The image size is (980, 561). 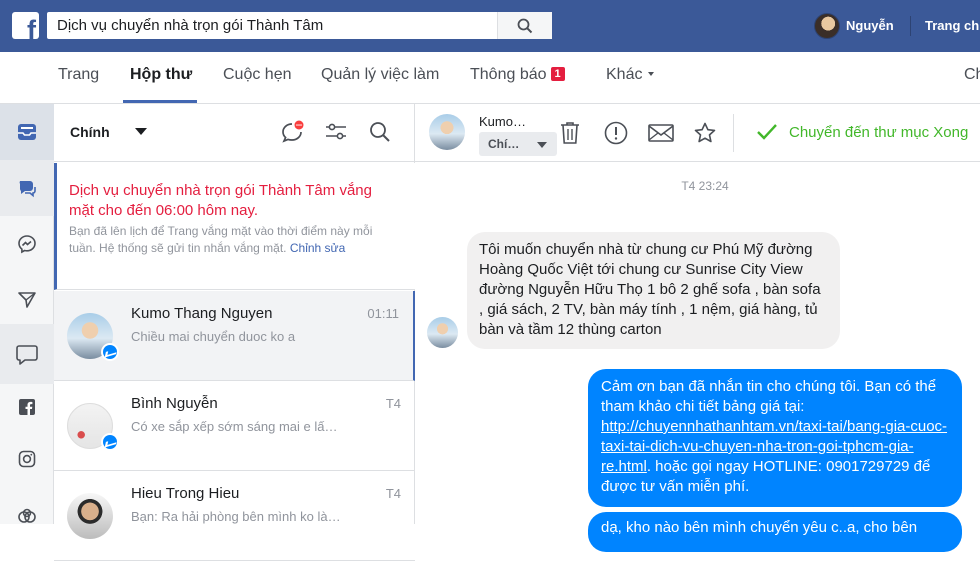 I want to click on rail-chats, so click(x=27, y=188).